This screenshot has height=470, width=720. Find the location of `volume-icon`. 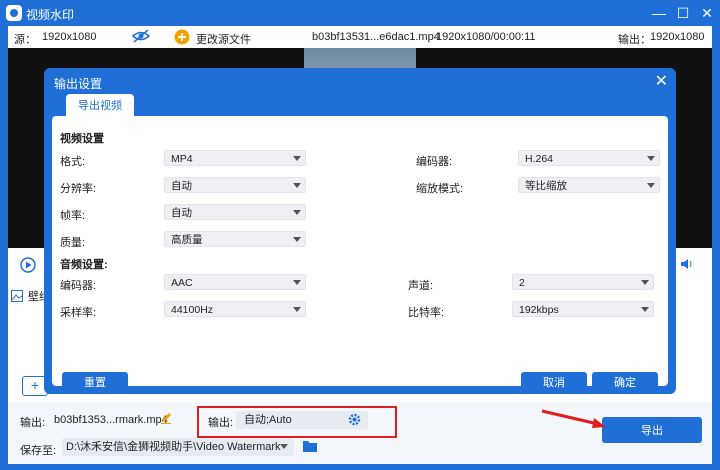

volume-icon is located at coordinates (687, 265).